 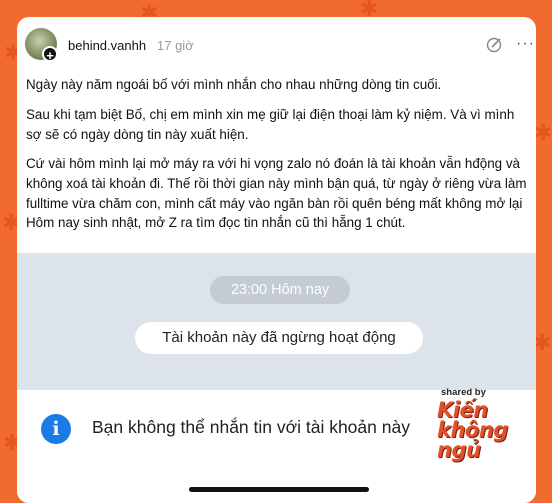 What do you see at coordinates (462, 410) in the screenshot?
I see `brand-line: Kiến` at bounding box center [462, 410].